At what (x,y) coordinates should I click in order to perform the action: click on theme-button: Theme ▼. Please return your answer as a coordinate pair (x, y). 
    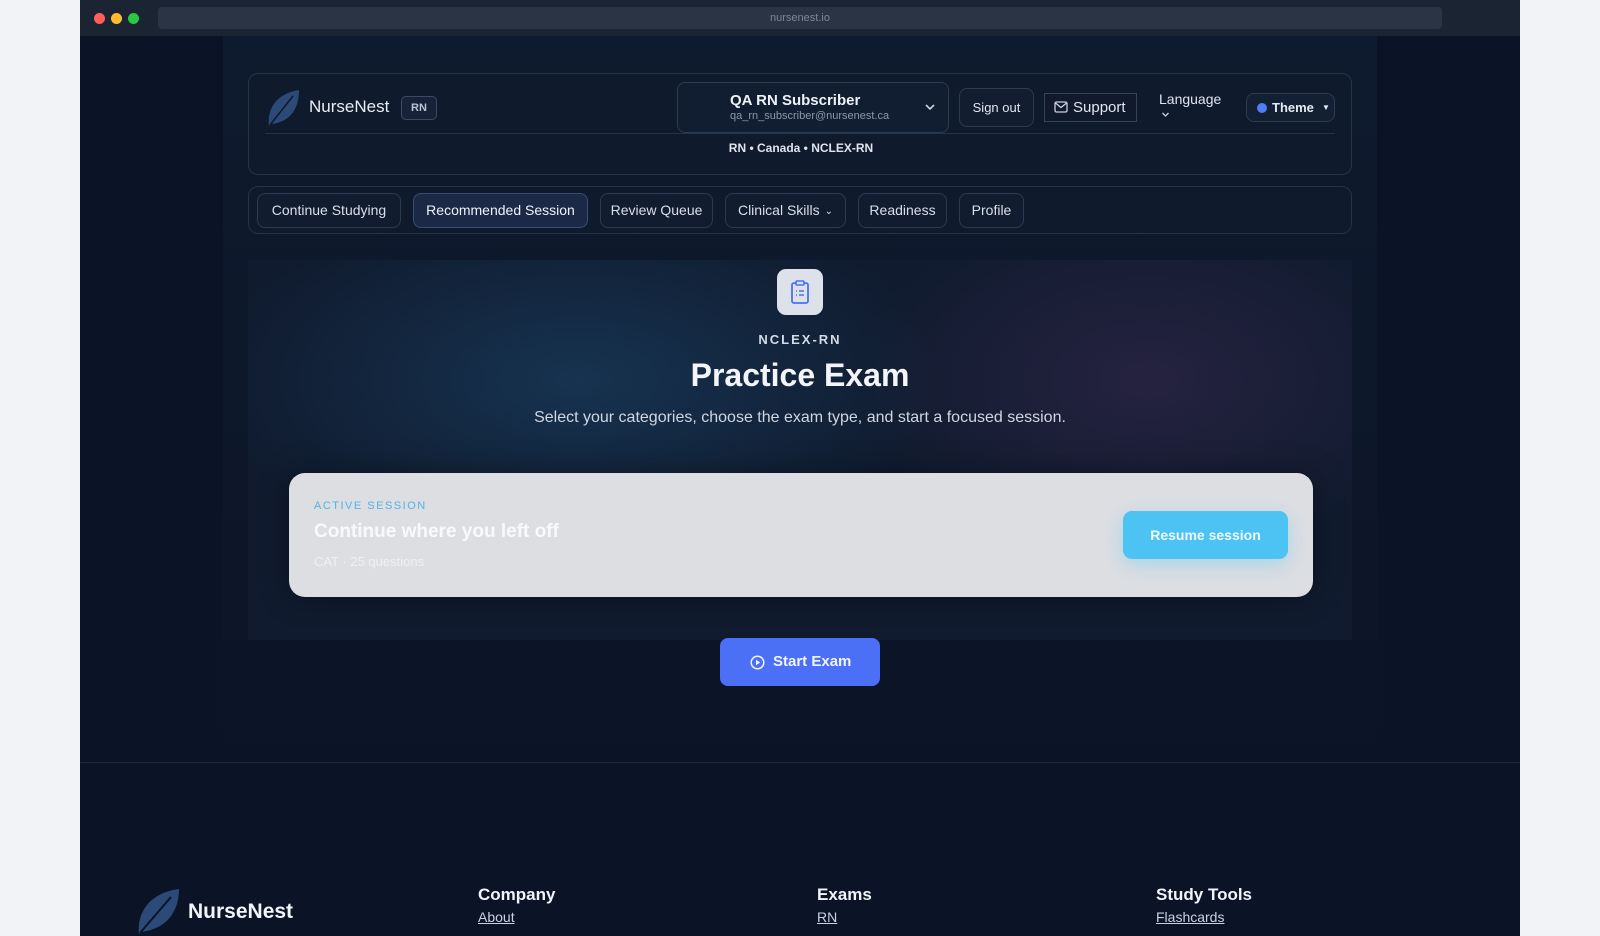
    Looking at the image, I should click on (1290, 107).